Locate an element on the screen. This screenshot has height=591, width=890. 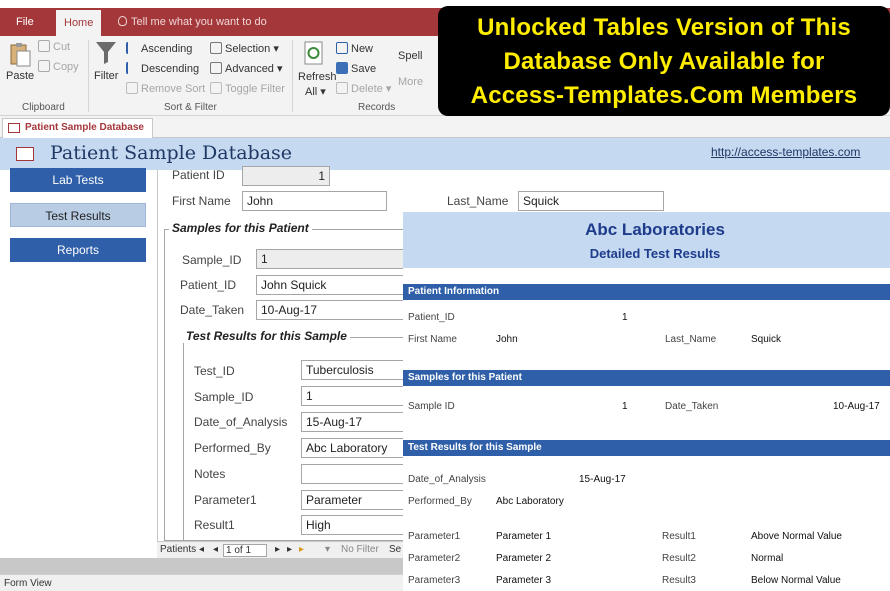
result1-field: High is located at coordinates (358, 525).